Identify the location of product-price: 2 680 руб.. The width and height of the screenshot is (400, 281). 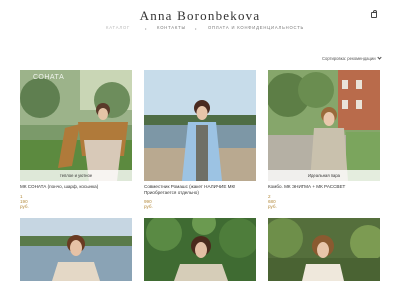
(272, 201).